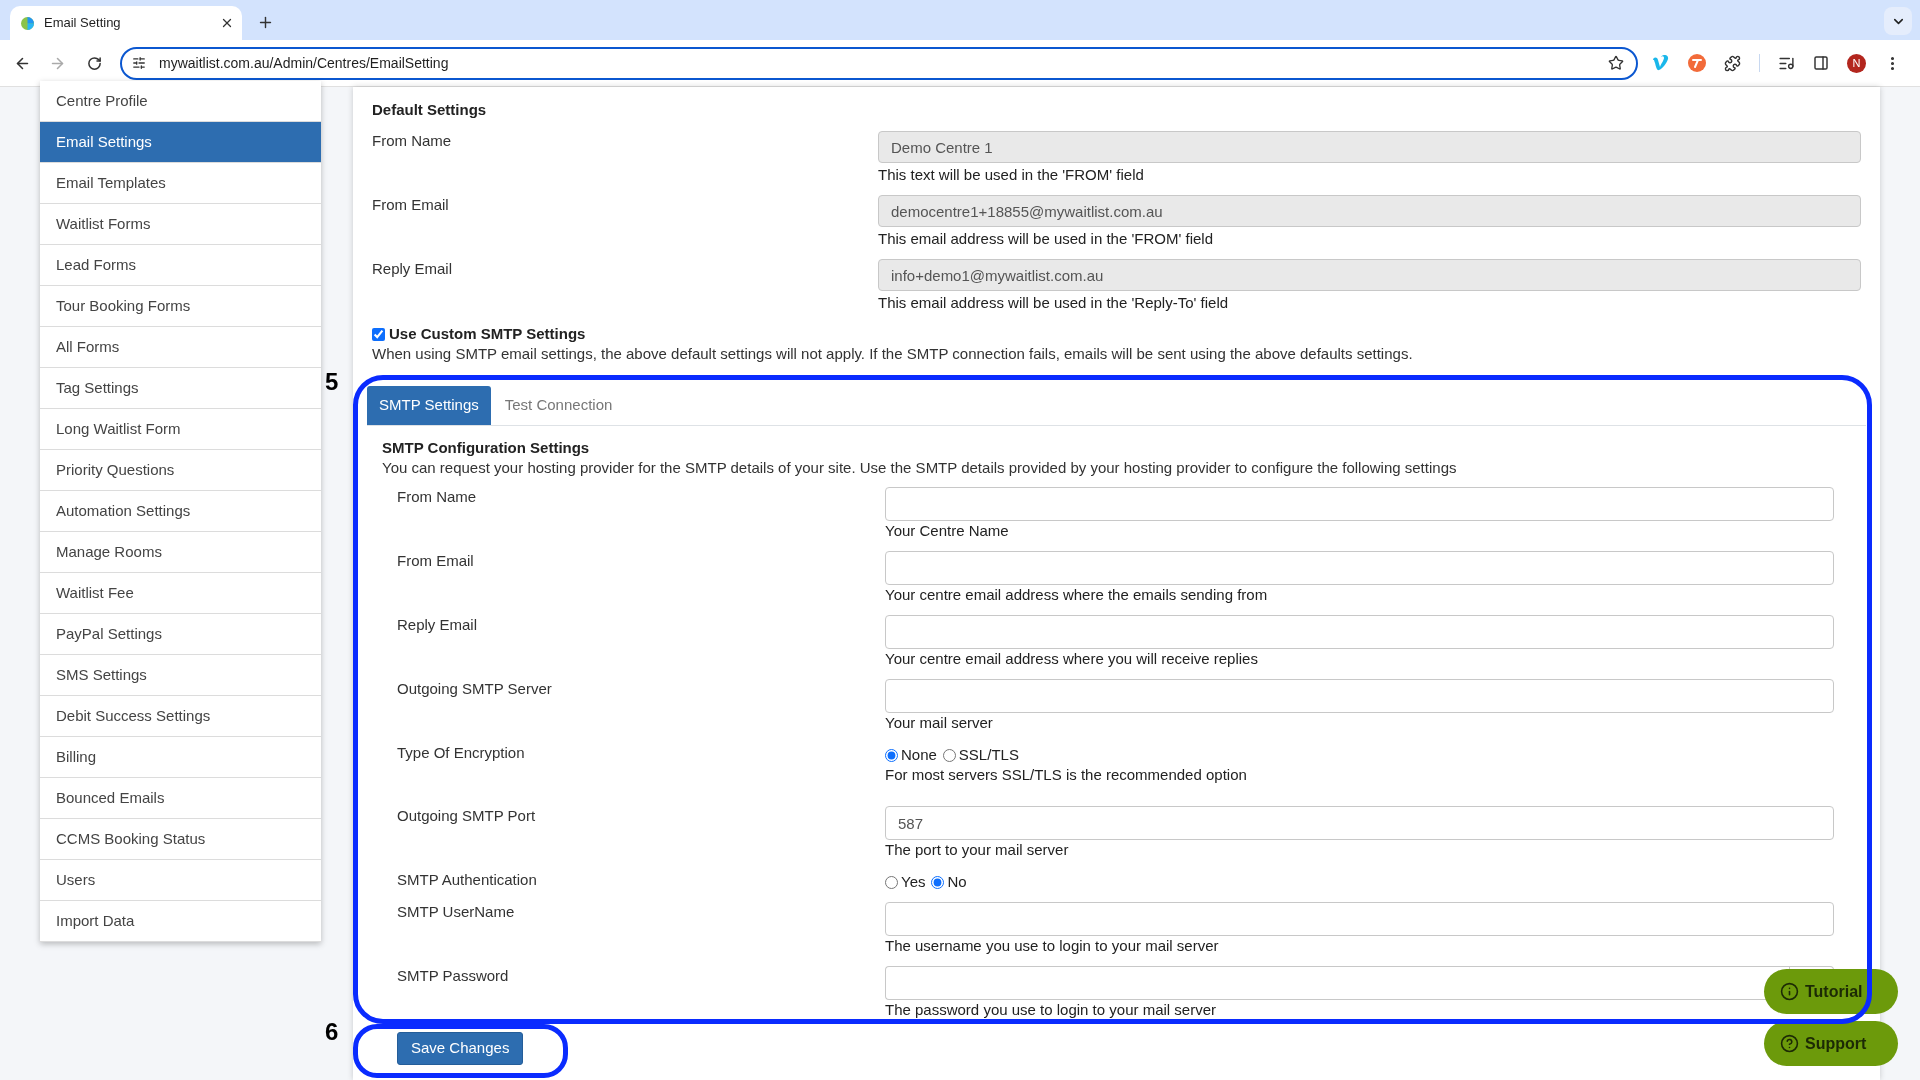 This screenshot has height=1080, width=1920. What do you see at coordinates (1359, 823) in the screenshot?
I see `input-field: 587` at bounding box center [1359, 823].